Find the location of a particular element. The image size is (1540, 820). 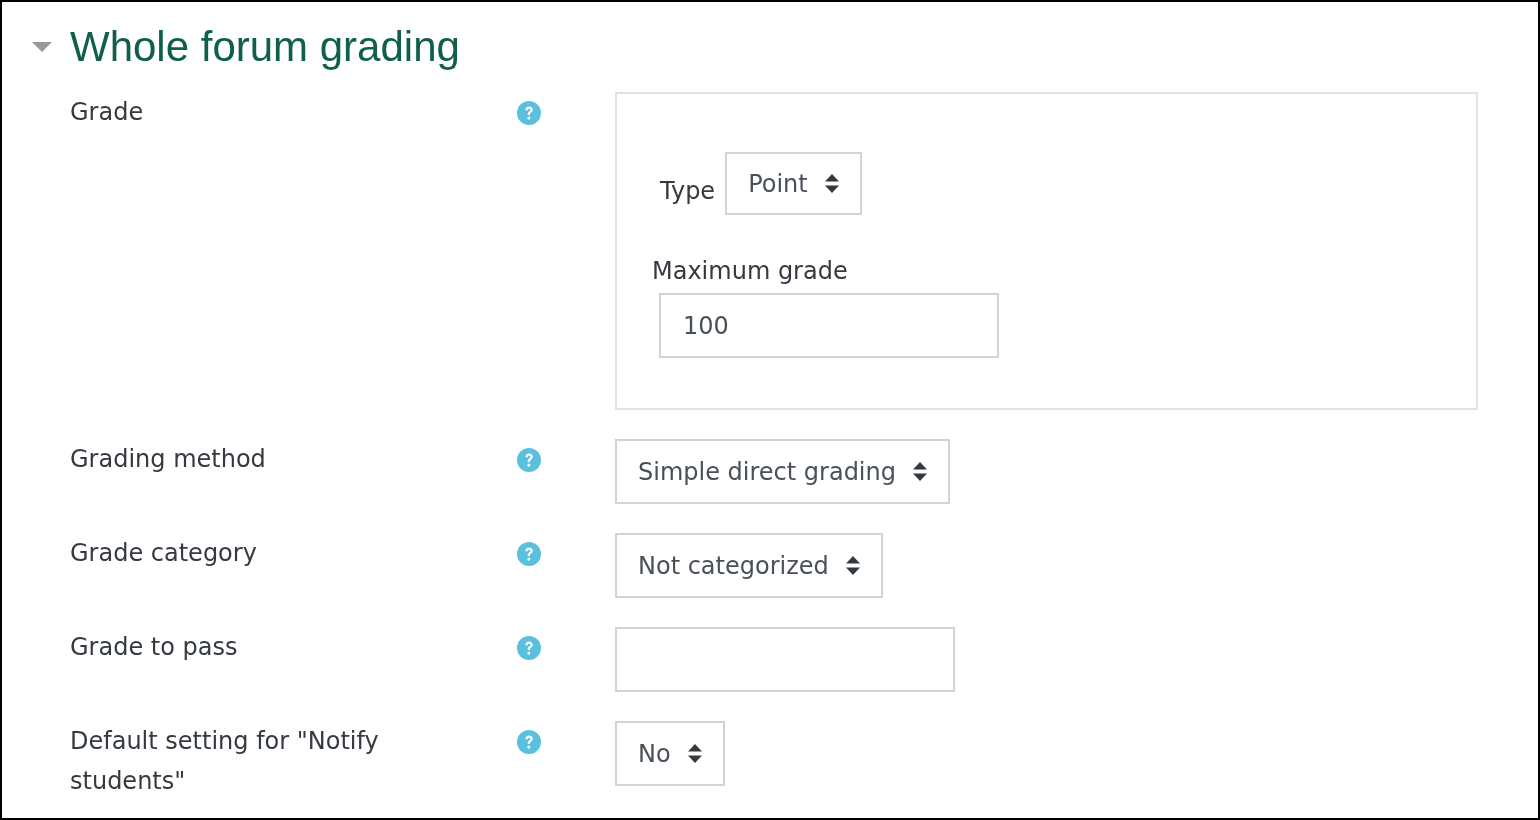

field-label: Grade category is located at coordinates (163, 553).